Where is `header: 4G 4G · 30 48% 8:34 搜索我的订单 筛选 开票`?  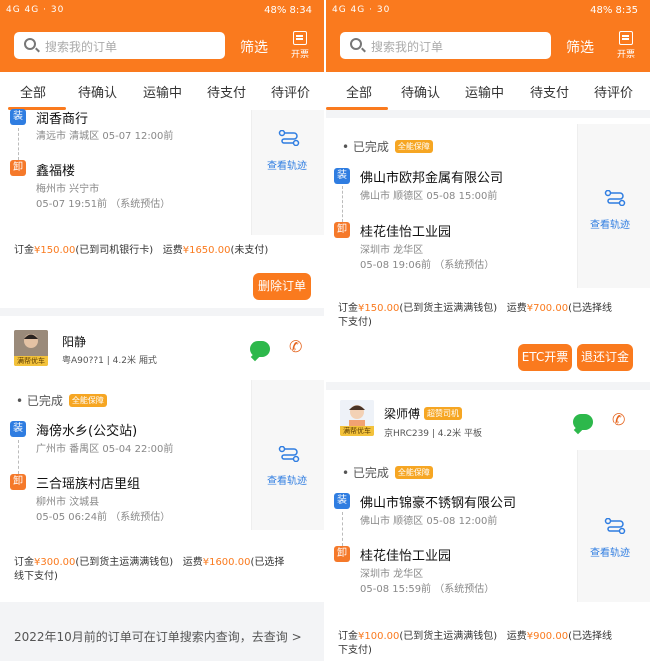 header: 4G 4G · 30 48% 8:34 搜索我的订单 筛选 开票 is located at coordinates (162, 36).